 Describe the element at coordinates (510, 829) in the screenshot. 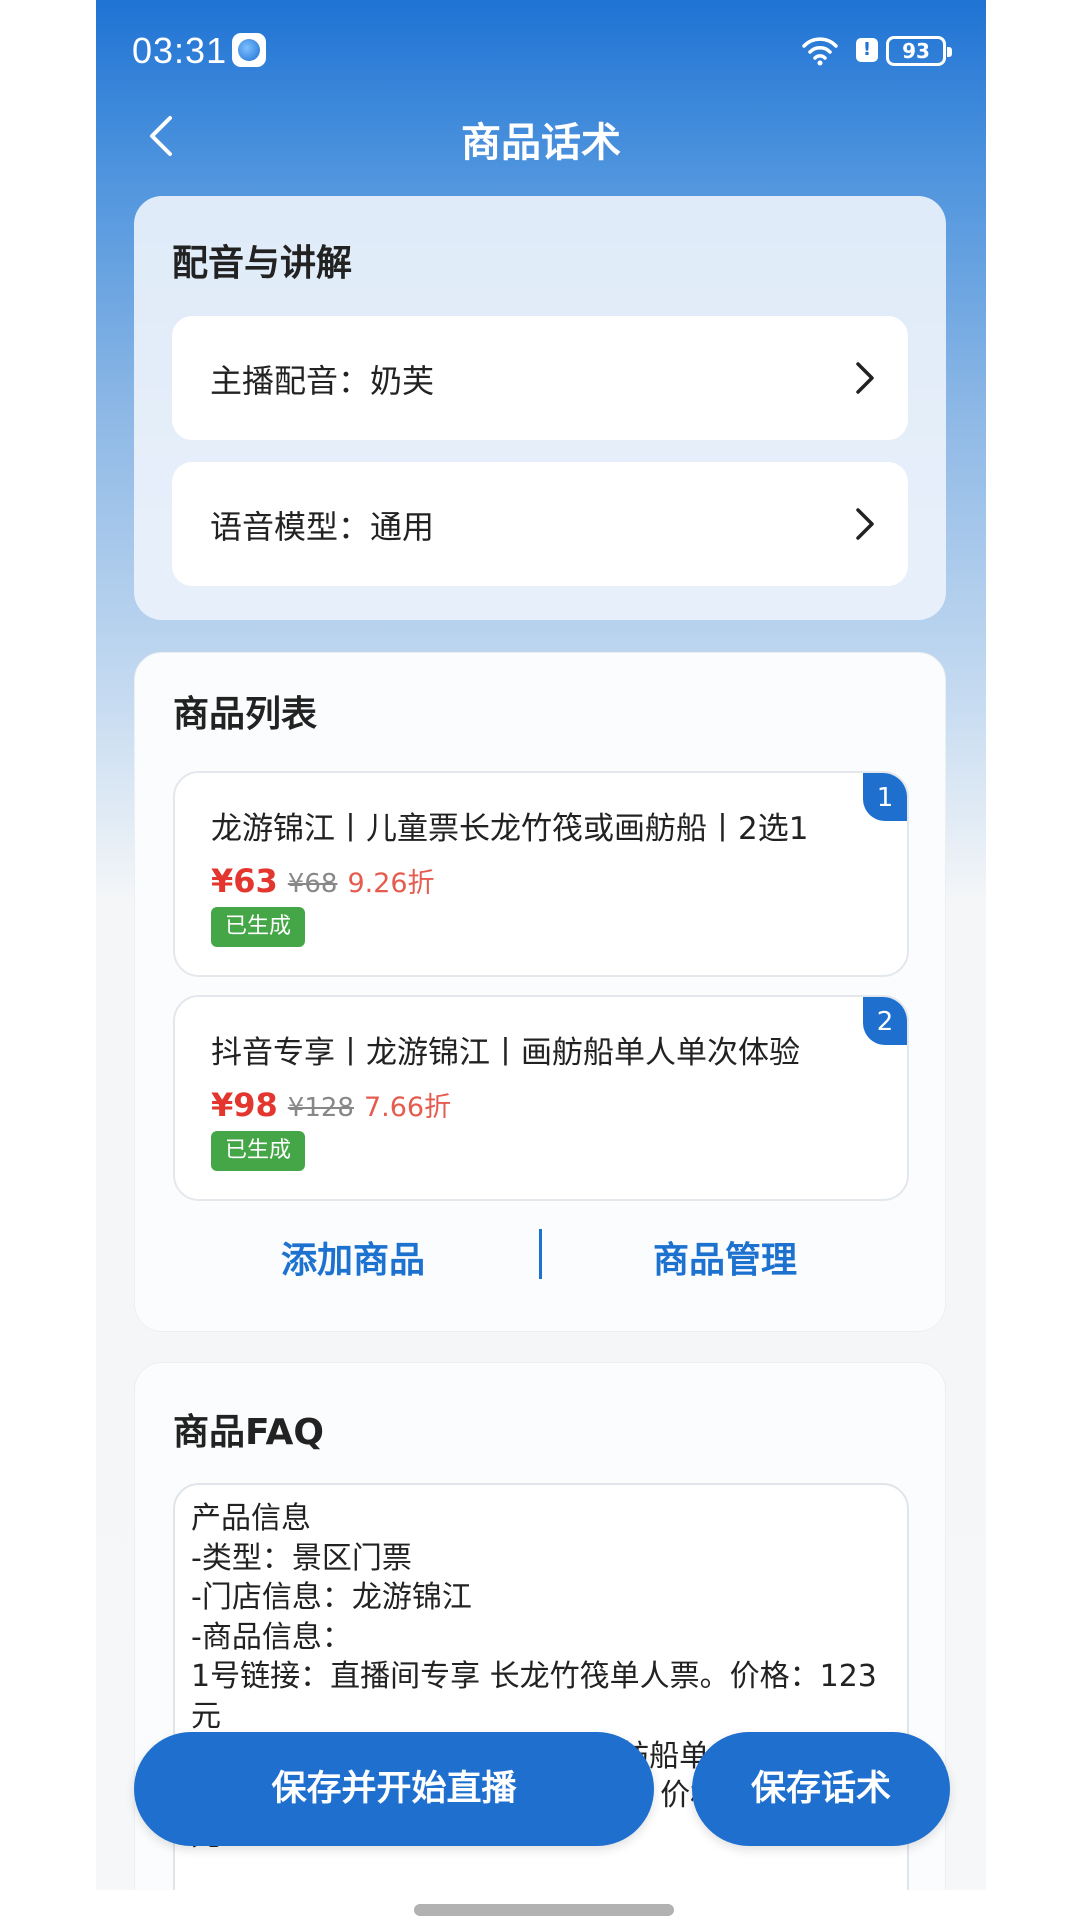

I see `product-name: 龙游锦江丨儿童票长龙竹筏或画舫船丨2选1` at that location.